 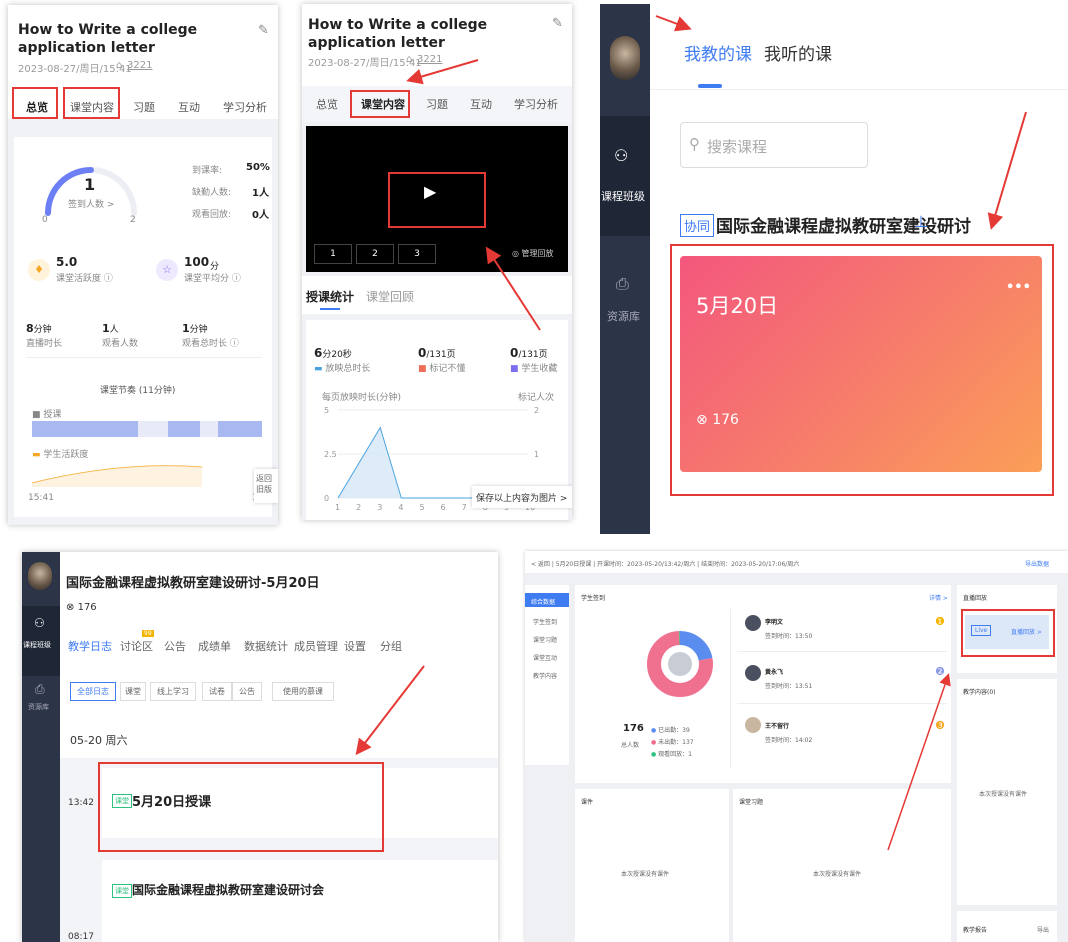 I want to click on resource-icon: ⎙, so click(x=40, y=689).